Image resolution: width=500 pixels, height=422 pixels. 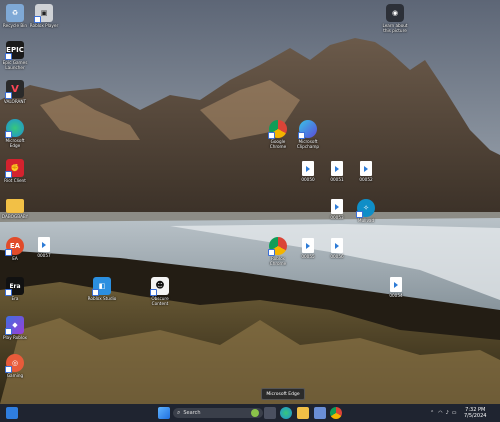 I want to click on clock: 7:32 PM 7/5/2024, so click(x=475, y=413).